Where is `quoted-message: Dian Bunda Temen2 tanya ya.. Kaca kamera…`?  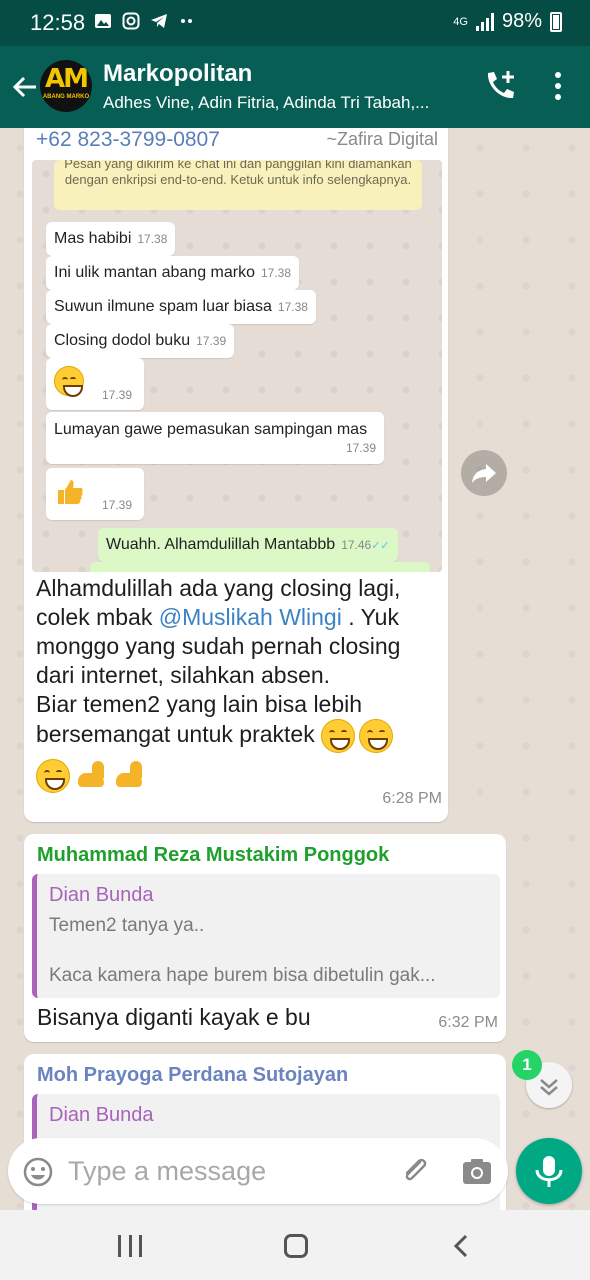 quoted-message: Dian Bunda Temen2 tanya ya.. Kaca kamera… is located at coordinates (266, 936).